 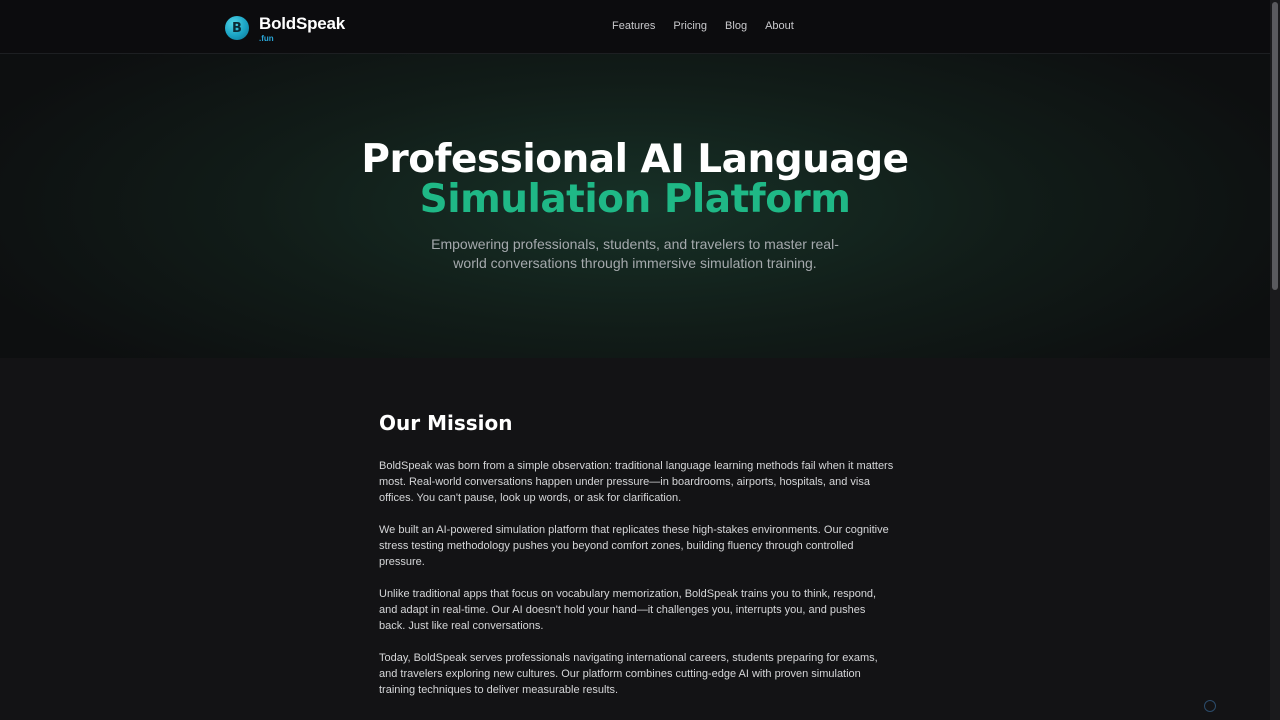 What do you see at coordinates (1275, 146) in the screenshot?
I see `scrollbar-thumb` at bounding box center [1275, 146].